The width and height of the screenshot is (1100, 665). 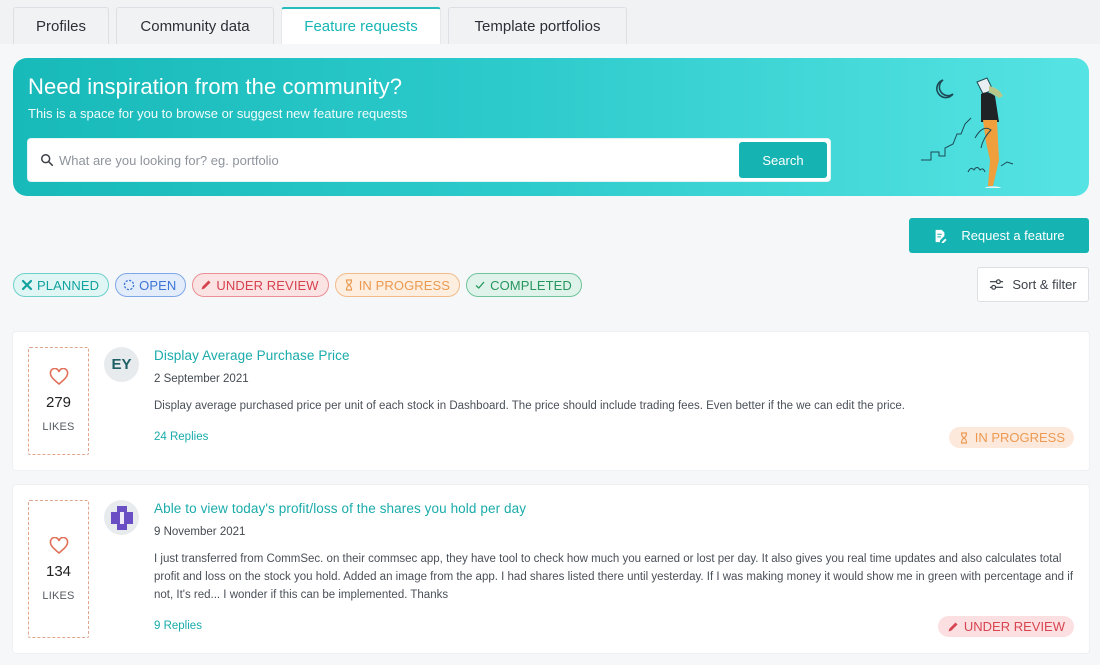 I want to click on tab-template-portfolios: Template portfolios, so click(x=537, y=25).